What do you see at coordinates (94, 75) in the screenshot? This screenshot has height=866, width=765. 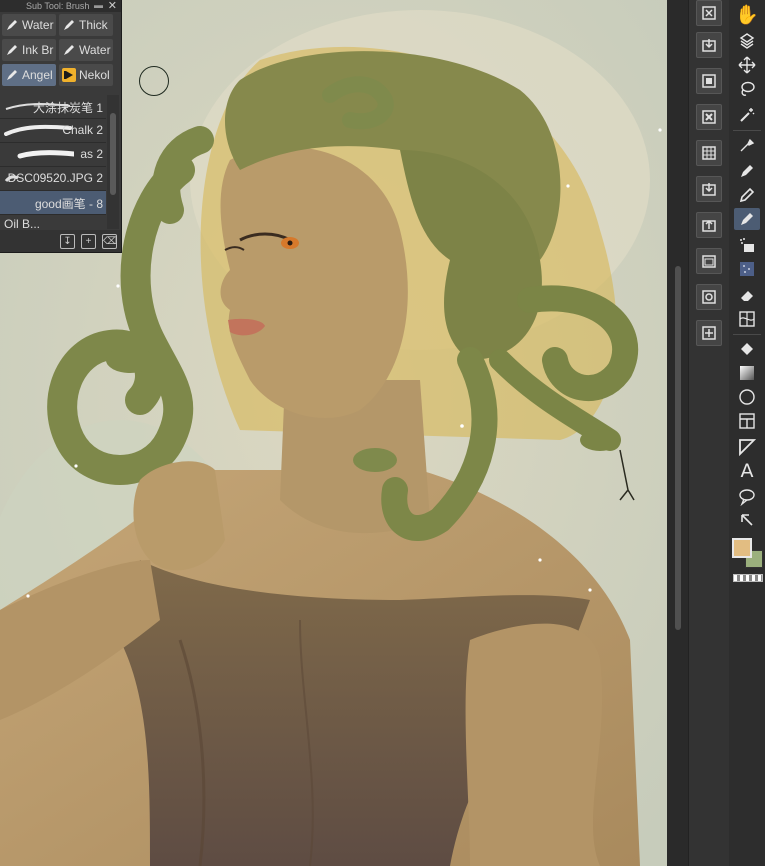 I see `subtool-tab-label: Nekol` at bounding box center [94, 75].